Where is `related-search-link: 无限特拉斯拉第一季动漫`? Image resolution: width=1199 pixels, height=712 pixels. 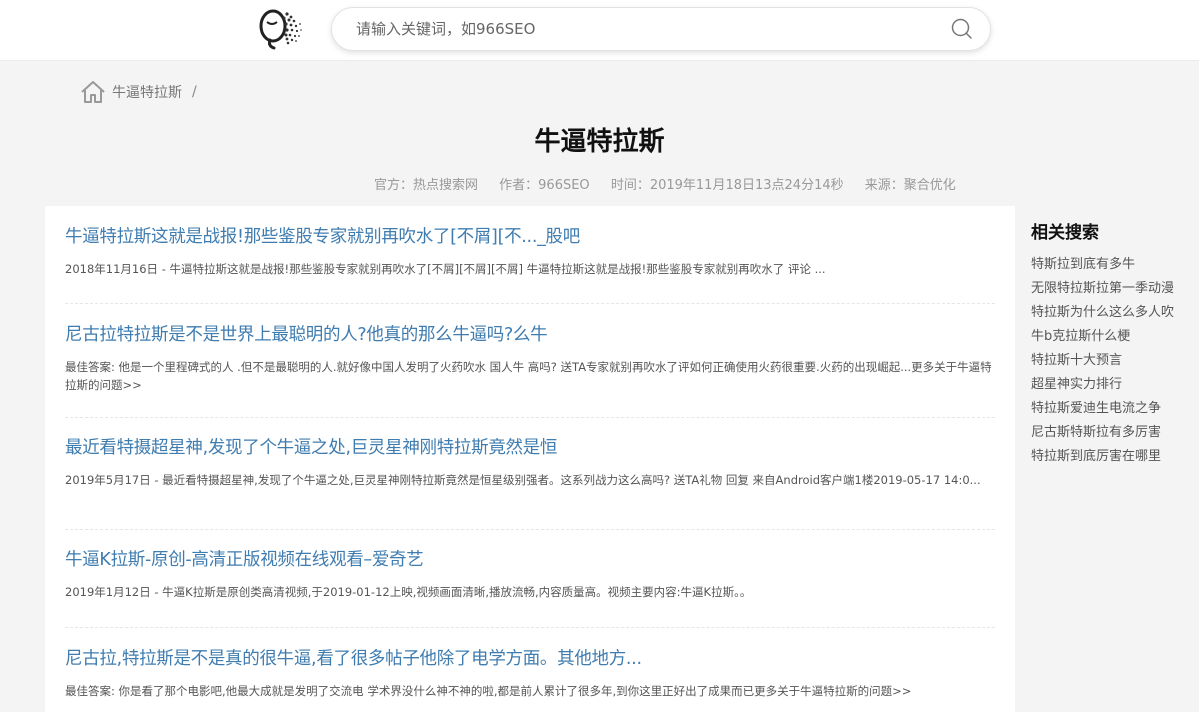 related-search-link: 无限特拉斯拉第一季动漫 is located at coordinates (1115, 289).